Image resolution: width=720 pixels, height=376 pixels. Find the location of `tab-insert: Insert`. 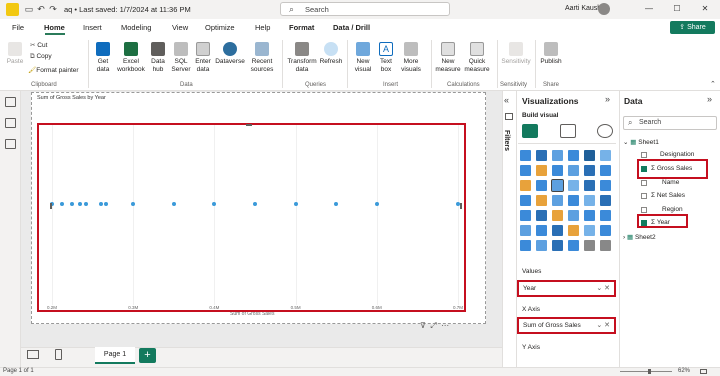

tab-insert: Insert is located at coordinates (92, 27).